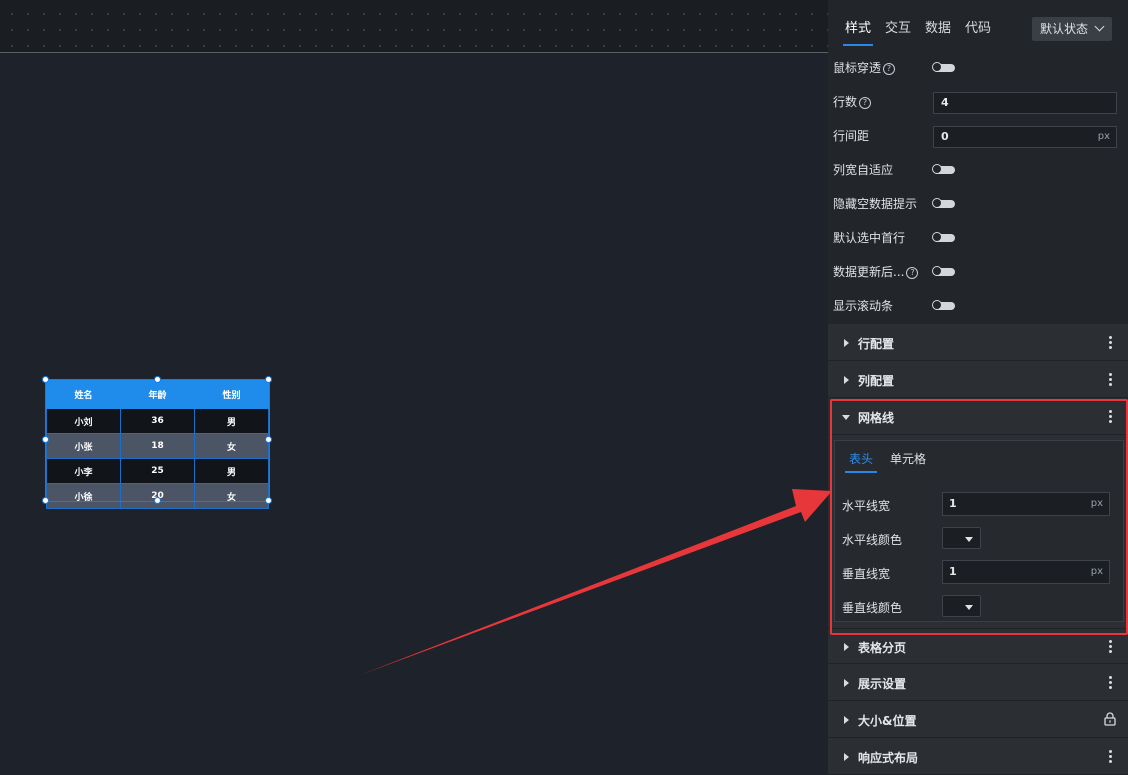 The width and height of the screenshot is (1128, 775). What do you see at coordinates (943, 305) in the screenshot?
I see `show-scrollbar-toggle` at bounding box center [943, 305].